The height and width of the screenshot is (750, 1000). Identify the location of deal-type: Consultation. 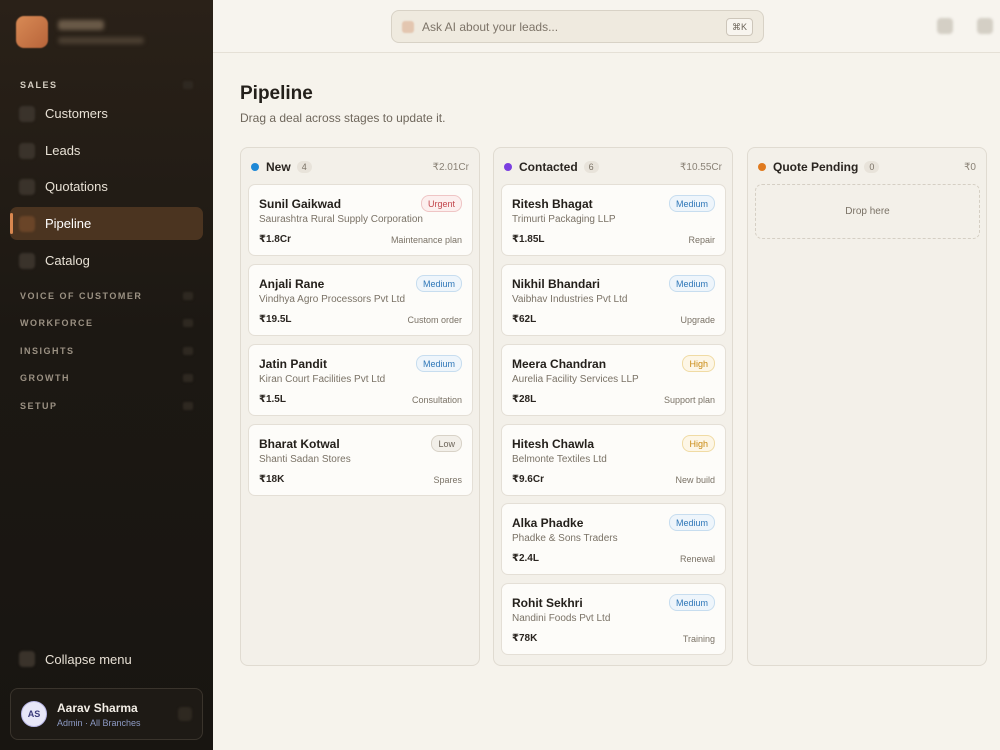
(436, 400).